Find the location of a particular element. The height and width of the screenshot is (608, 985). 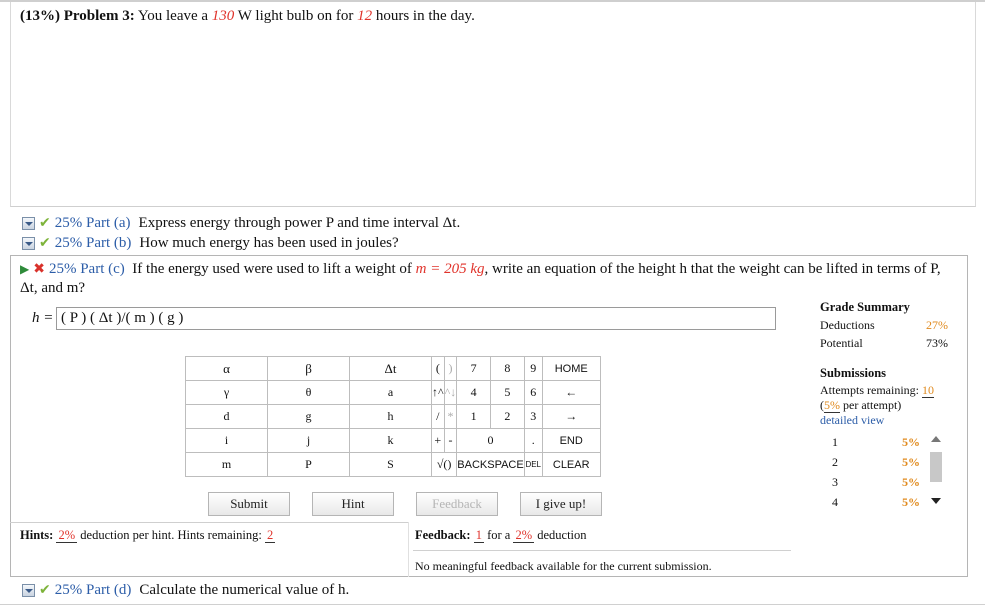

problem-text-mid: W light bulb on for is located at coordinates (295, 16).